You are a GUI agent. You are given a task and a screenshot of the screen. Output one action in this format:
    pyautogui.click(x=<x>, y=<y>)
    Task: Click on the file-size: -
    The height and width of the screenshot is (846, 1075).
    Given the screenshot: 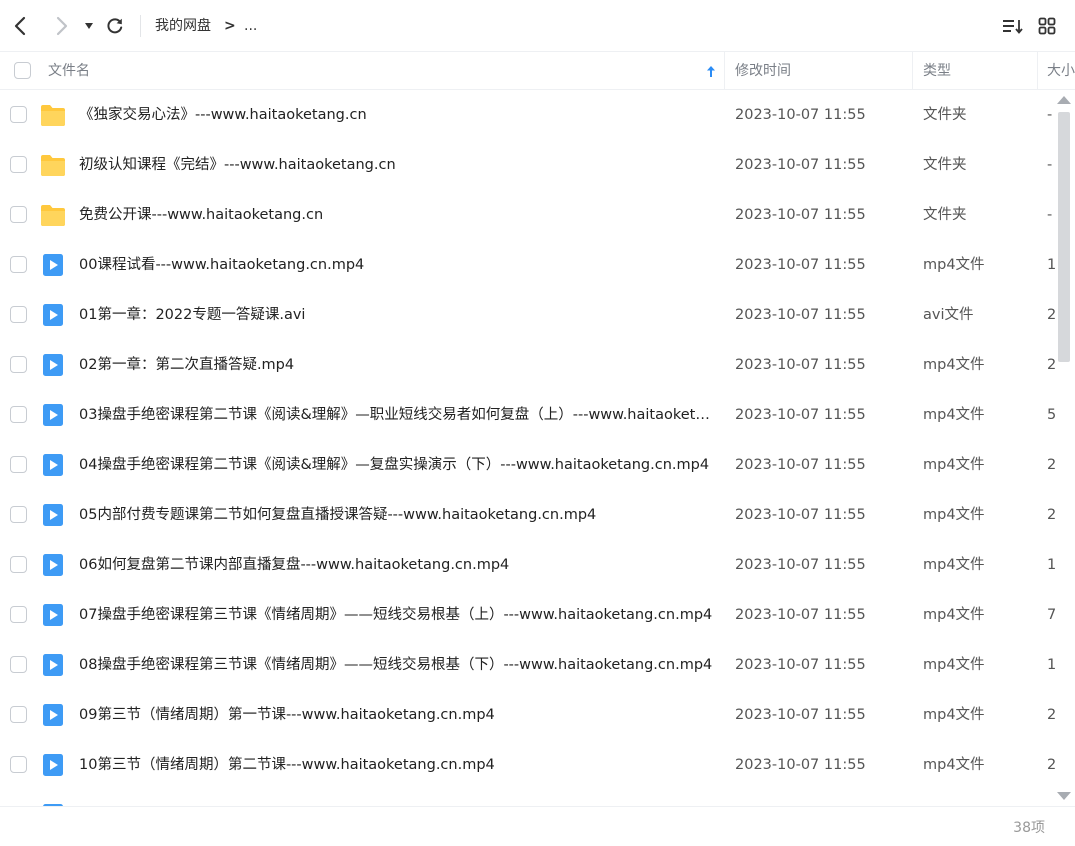 What is the action you would take?
    pyautogui.click(x=1050, y=215)
    